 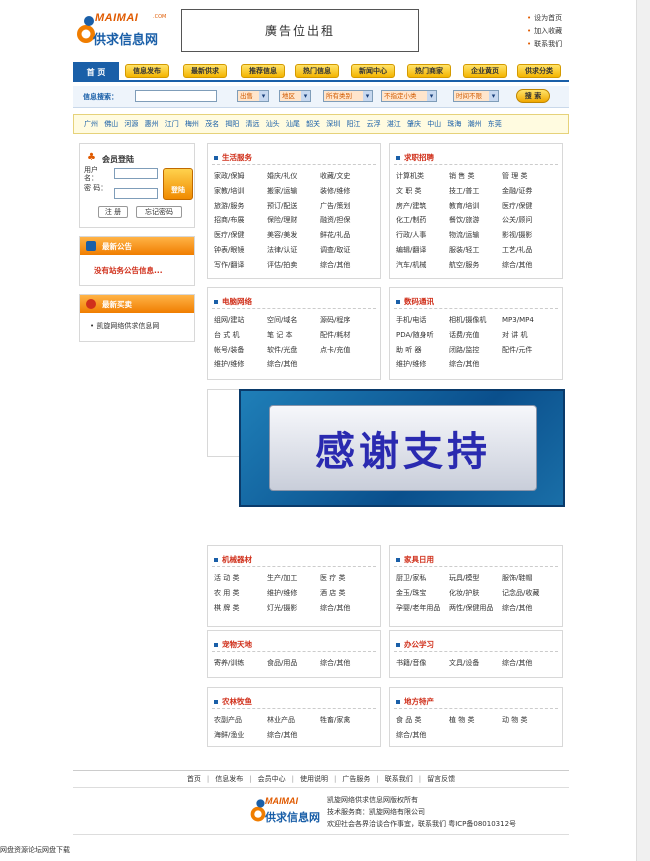 What do you see at coordinates (317, 71) in the screenshot?
I see `nav-item-hot: 热门信息` at bounding box center [317, 71].